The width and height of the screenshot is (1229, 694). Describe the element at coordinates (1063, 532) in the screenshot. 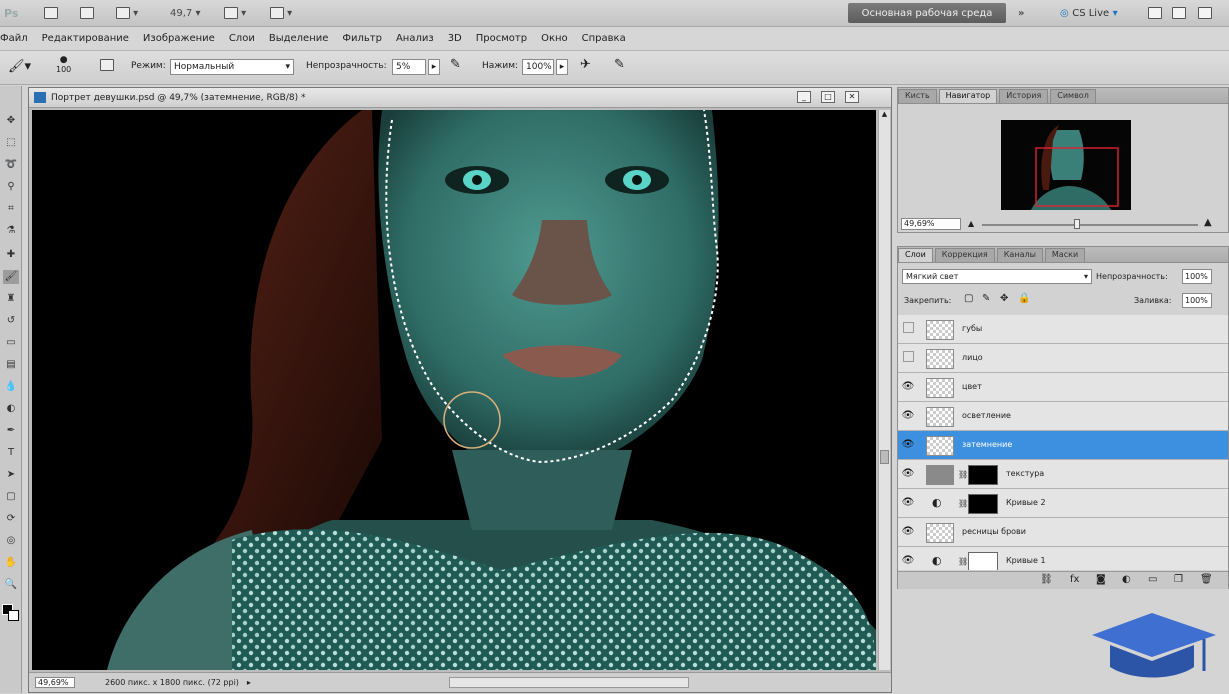

I see `layer-row-lashes-brows: 👁 ресницы брови` at that location.